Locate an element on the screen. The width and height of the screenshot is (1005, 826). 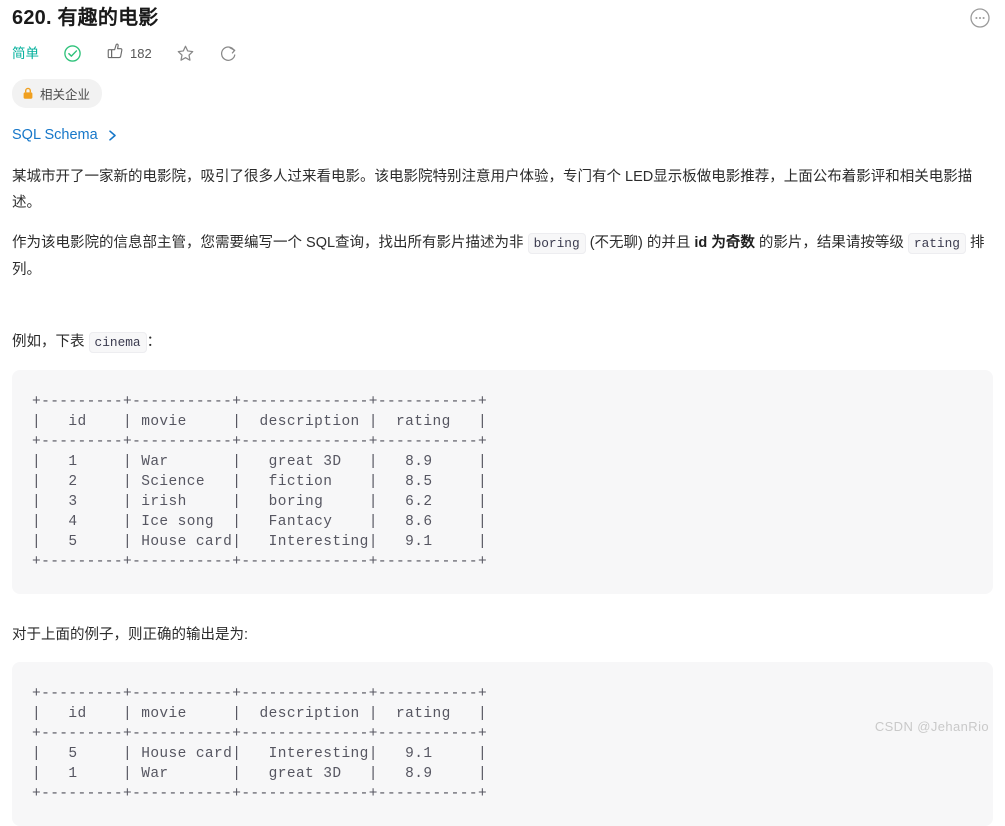
more-horizontal-circle-icon is located at coordinates (980, 18).